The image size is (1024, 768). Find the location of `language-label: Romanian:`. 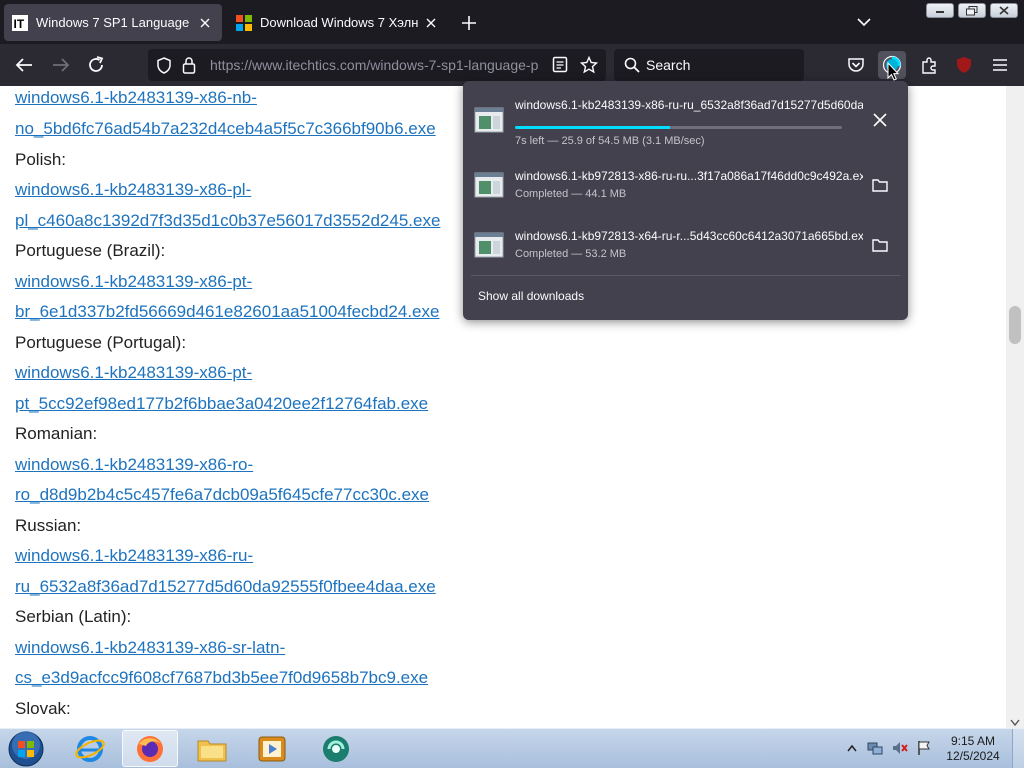

language-label: Romanian: is located at coordinates (56, 433).